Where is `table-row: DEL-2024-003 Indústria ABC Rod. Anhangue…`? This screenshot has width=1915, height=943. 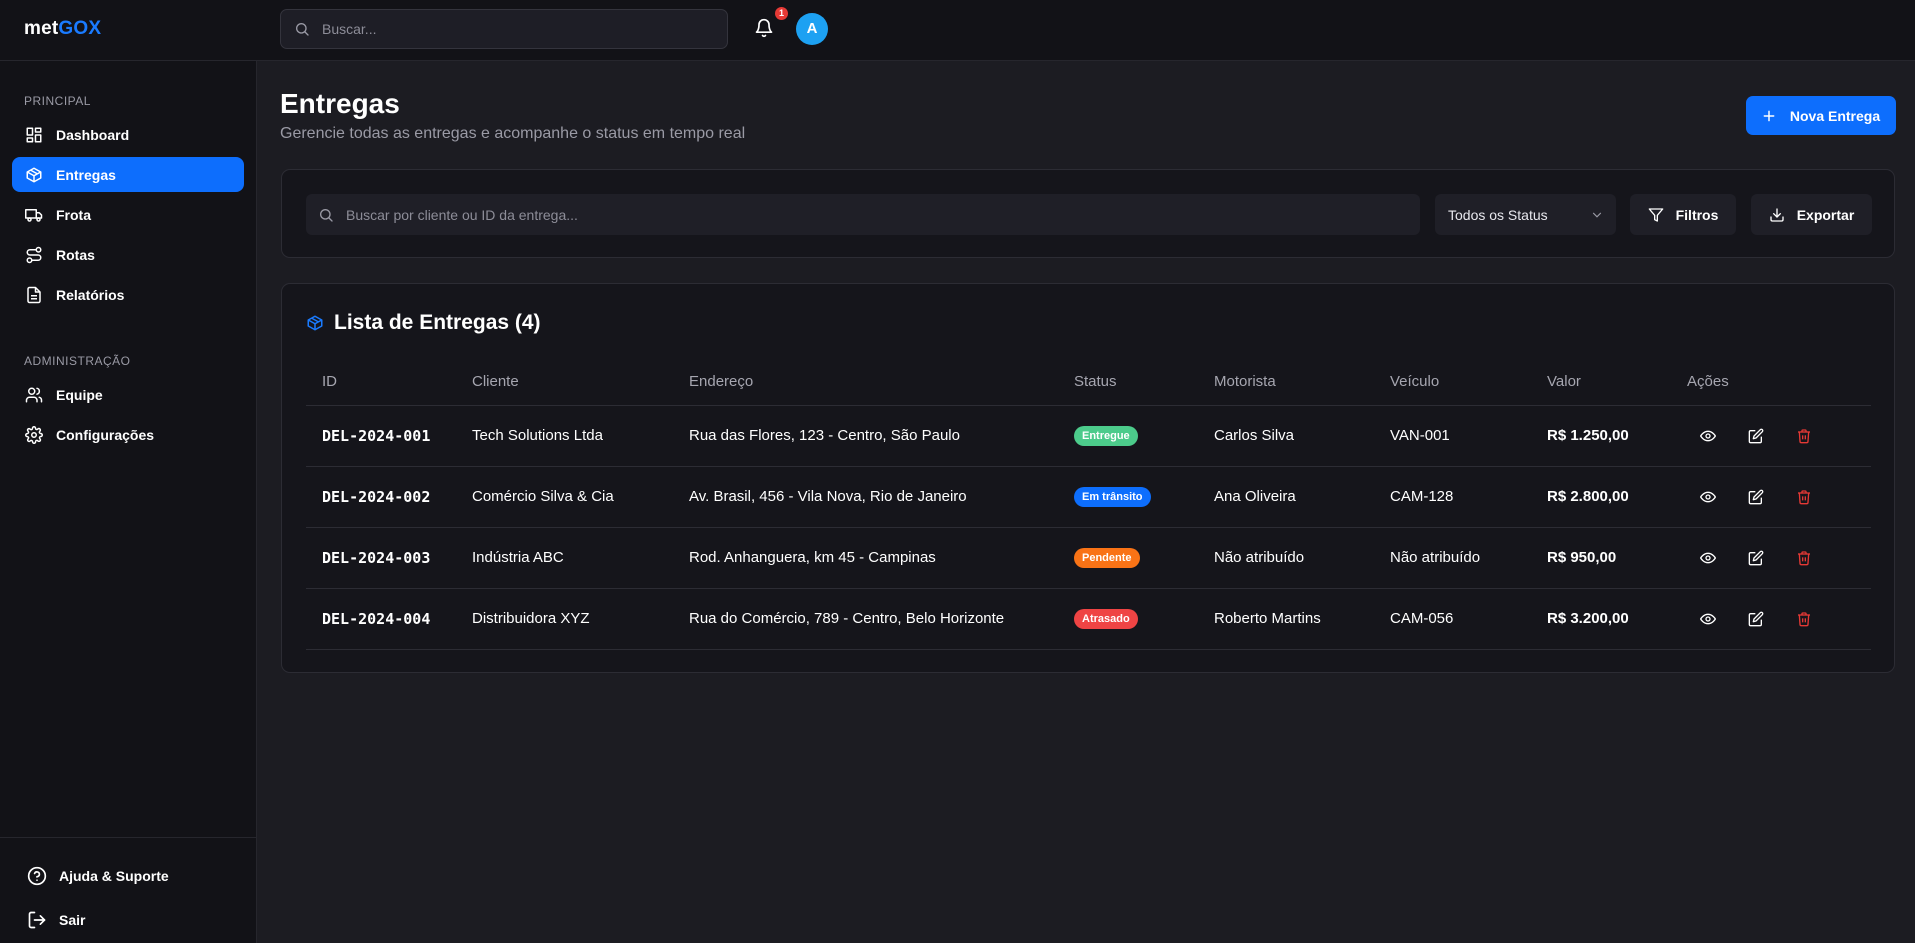
table-row: DEL-2024-003 Indústria ABC Rod. Anhangue… is located at coordinates (1088, 558).